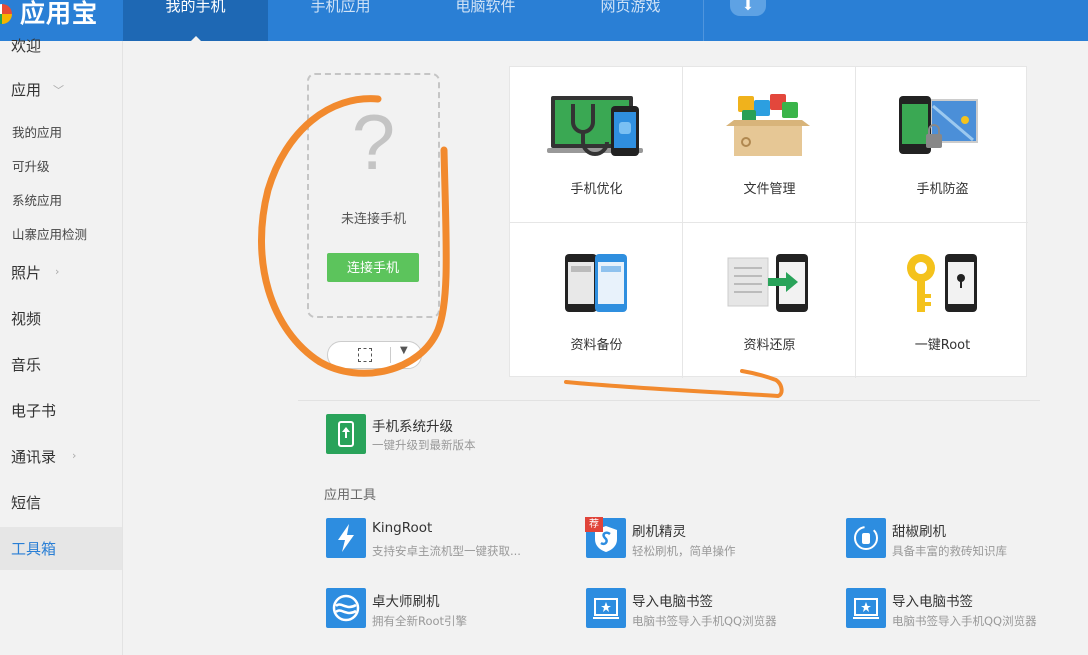 This screenshot has width=1088, height=655. Describe the element at coordinates (61, 548) in the screenshot. I see `sidebar-item-toolbox: 工具箱` at that location.